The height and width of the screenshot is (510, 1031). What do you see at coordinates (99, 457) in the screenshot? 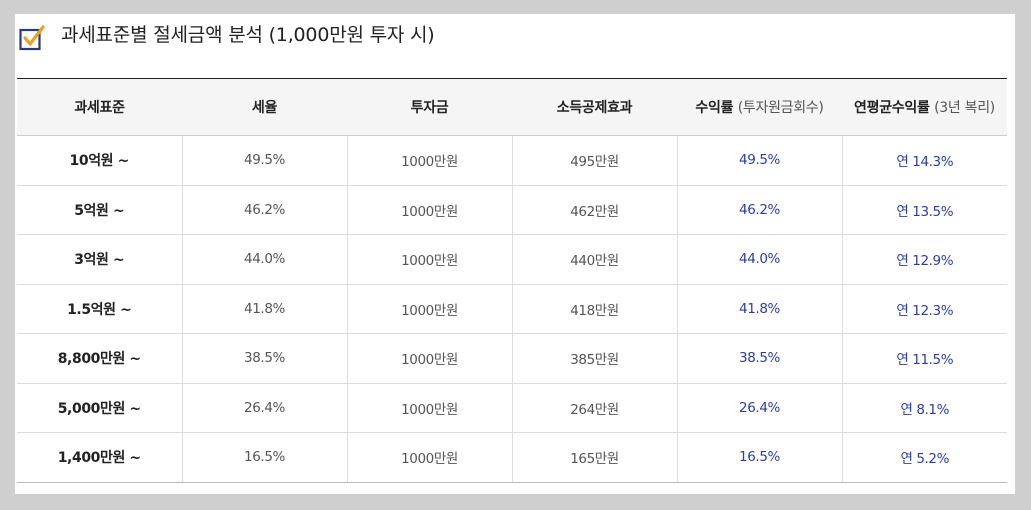
I see `cell-tax-bracket: 1,400만원 ~` at bounding box center [99, 457].